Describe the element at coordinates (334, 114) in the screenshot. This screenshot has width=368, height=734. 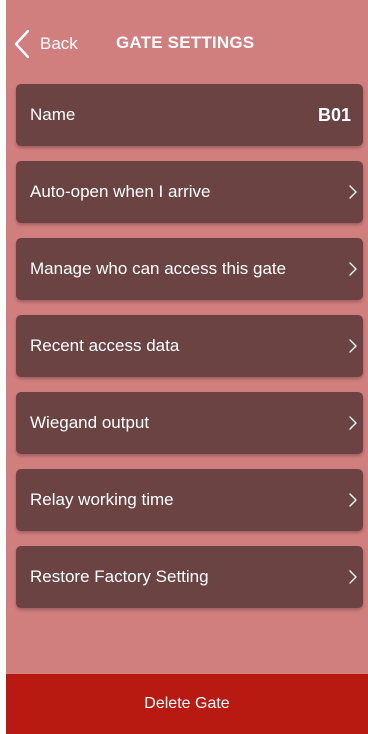
I see `gate-name-value: B01` at that location.